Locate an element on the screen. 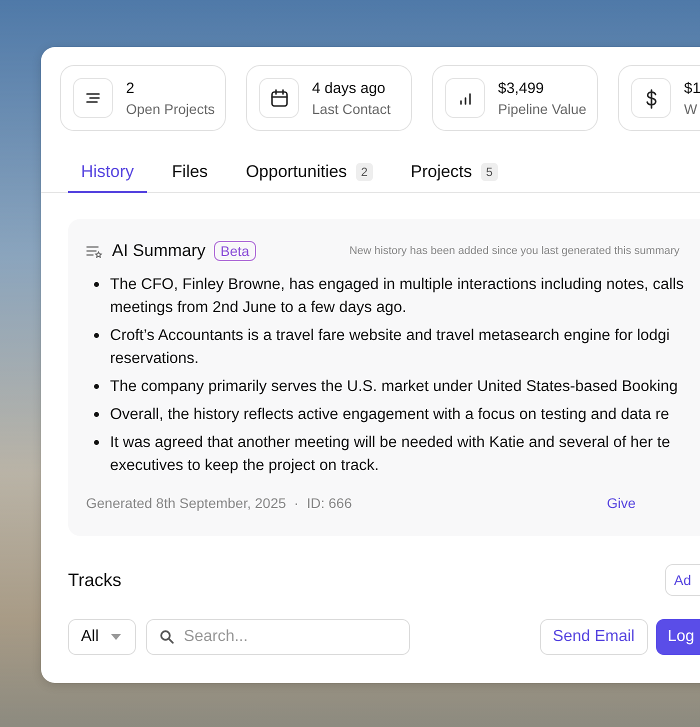  stat-value: 4 days ago is located at coordinates (349, 88).